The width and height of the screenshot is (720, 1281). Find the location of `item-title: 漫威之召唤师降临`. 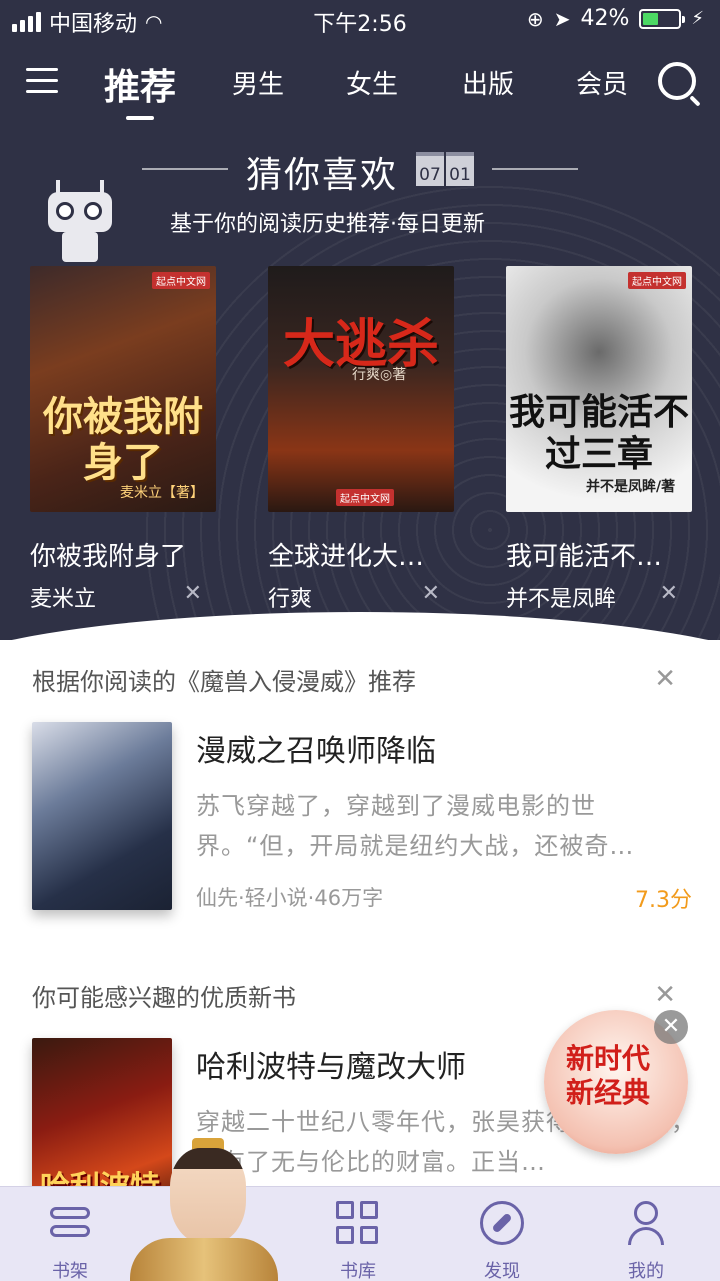

item-title: 漫威之召唤师降临 is located at coordinates (316, 748).